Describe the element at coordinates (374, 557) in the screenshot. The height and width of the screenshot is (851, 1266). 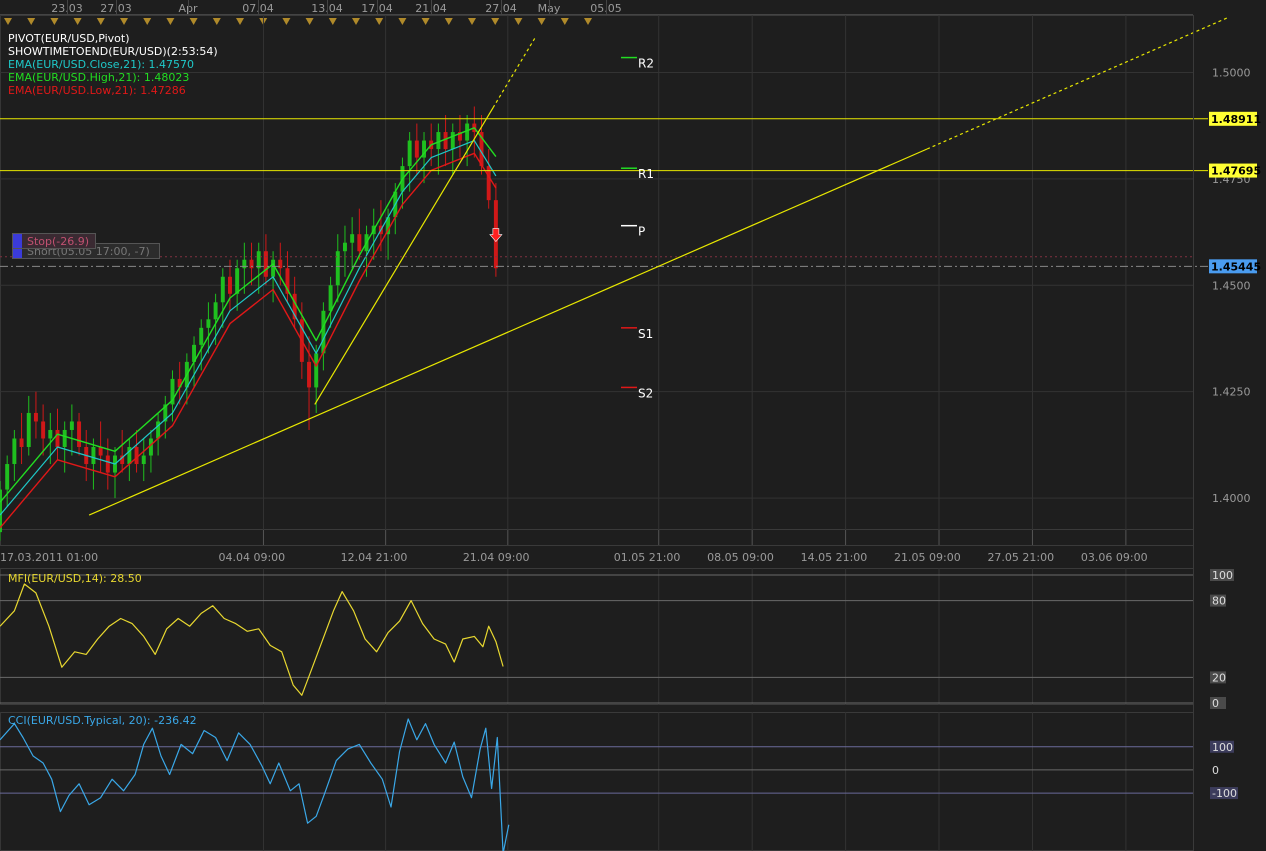
I see `x-tick-label: 12.04 21:00` at that location.